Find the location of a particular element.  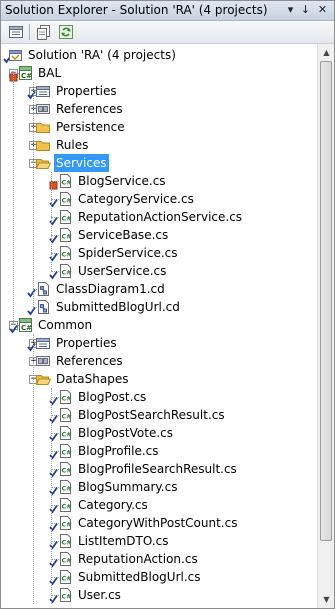

tree-node-label: Rules is located at coordinates (72, 145).